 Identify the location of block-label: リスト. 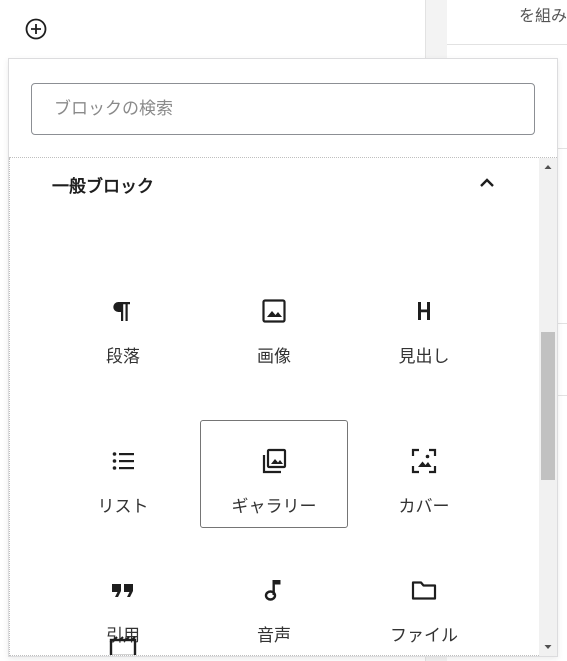
(123, 507).